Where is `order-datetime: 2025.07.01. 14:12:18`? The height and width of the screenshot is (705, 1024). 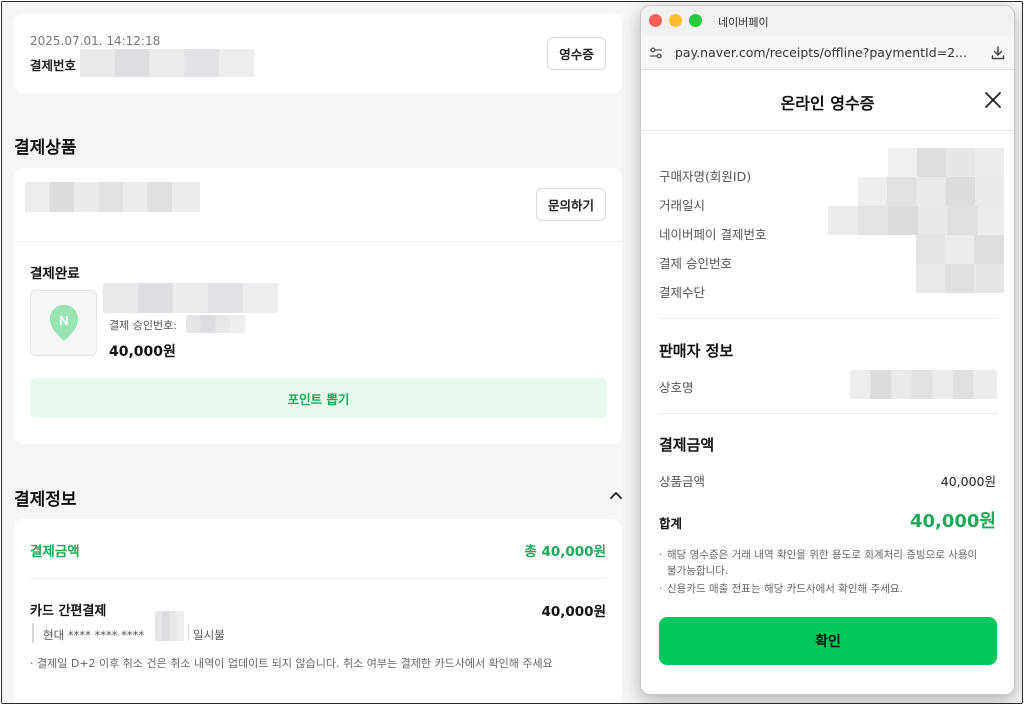 order-datetime: 2025.07.01. 14:12:18 is located at coordinates (95, 41).